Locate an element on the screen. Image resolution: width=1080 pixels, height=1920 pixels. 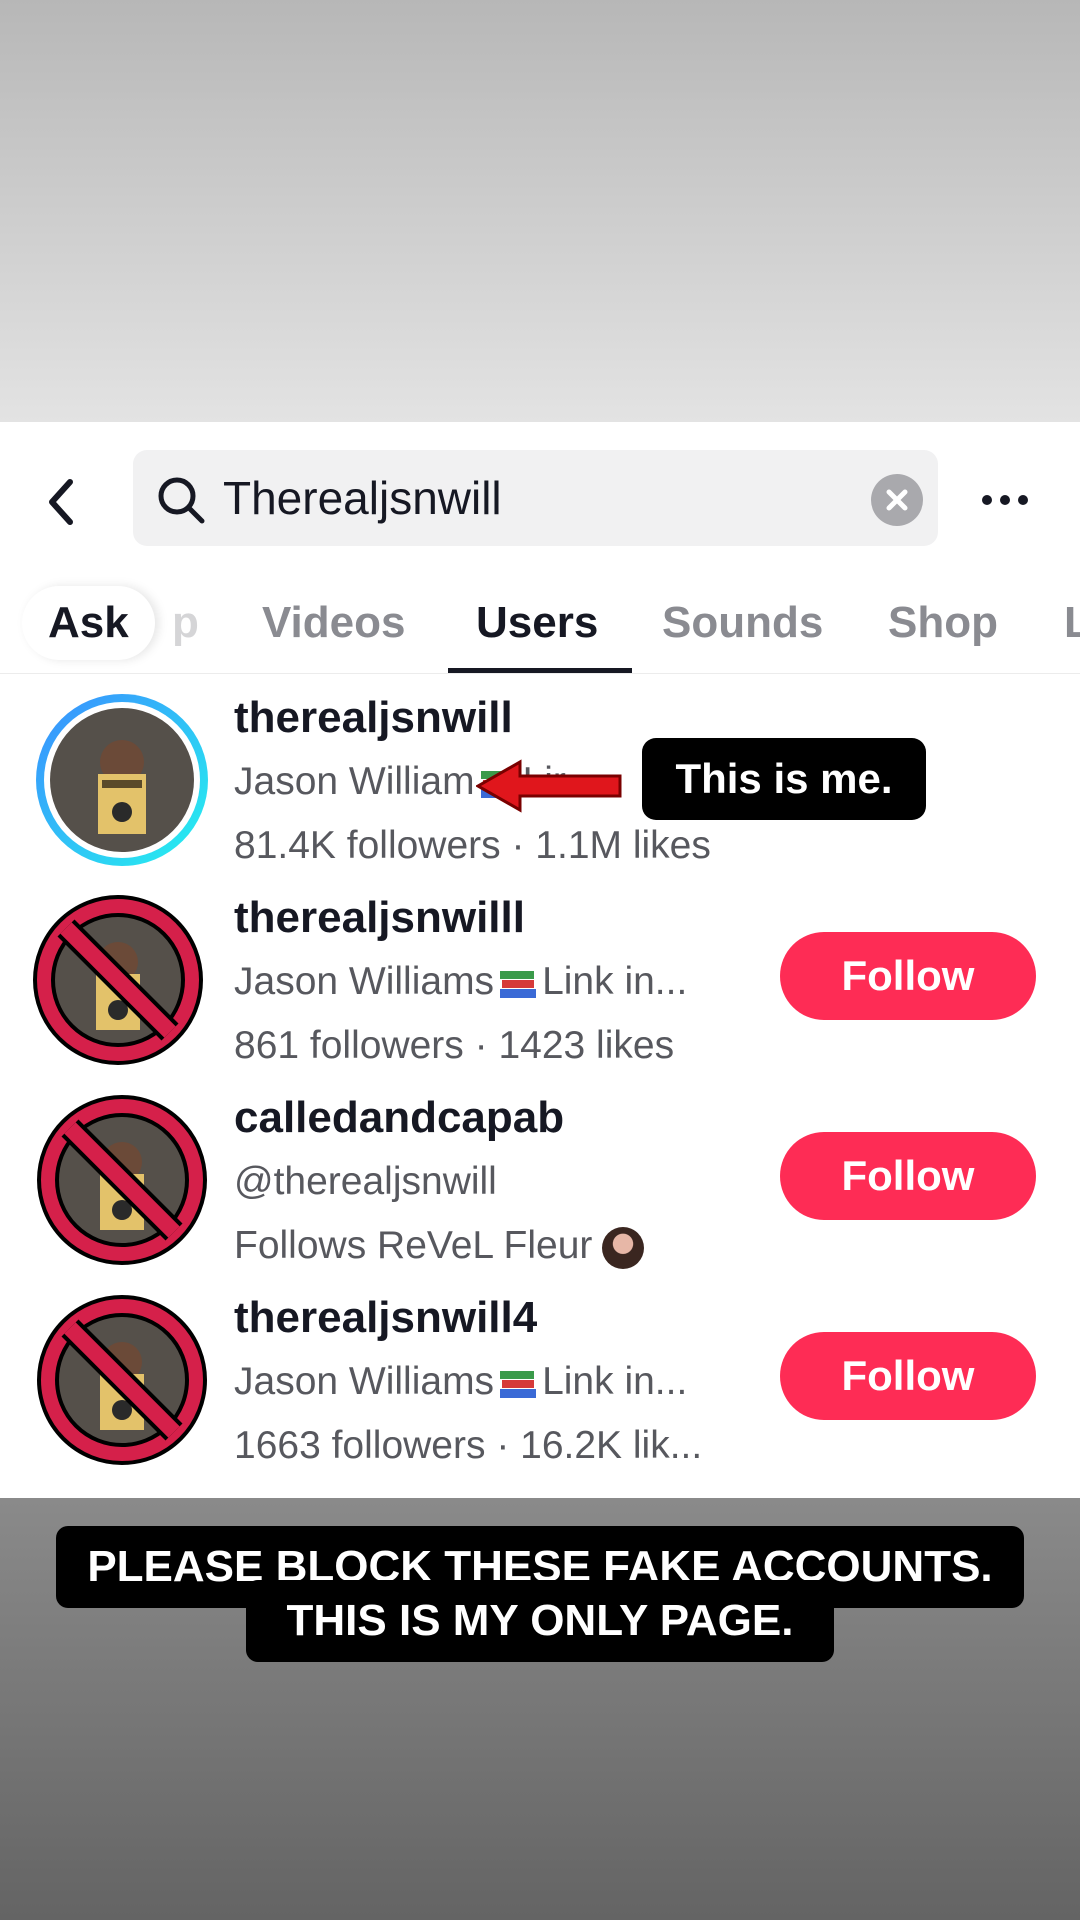
caption-line-2: THIS IS MY ONLY PAGE. is located at coordinates (540, 1621).